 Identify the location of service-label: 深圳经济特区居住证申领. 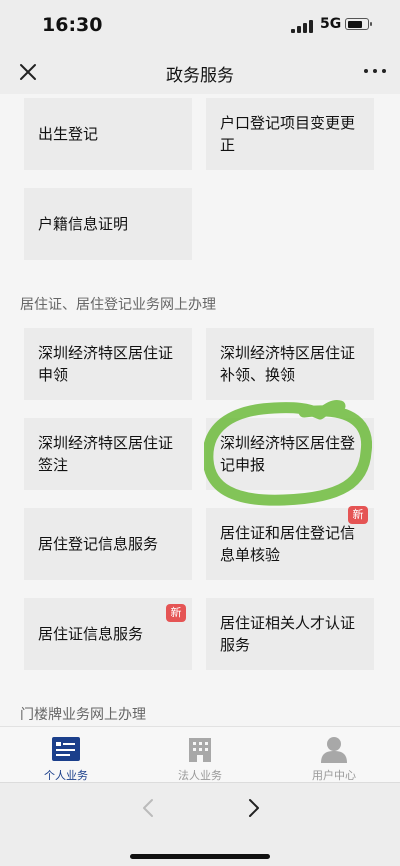
(106, 364).